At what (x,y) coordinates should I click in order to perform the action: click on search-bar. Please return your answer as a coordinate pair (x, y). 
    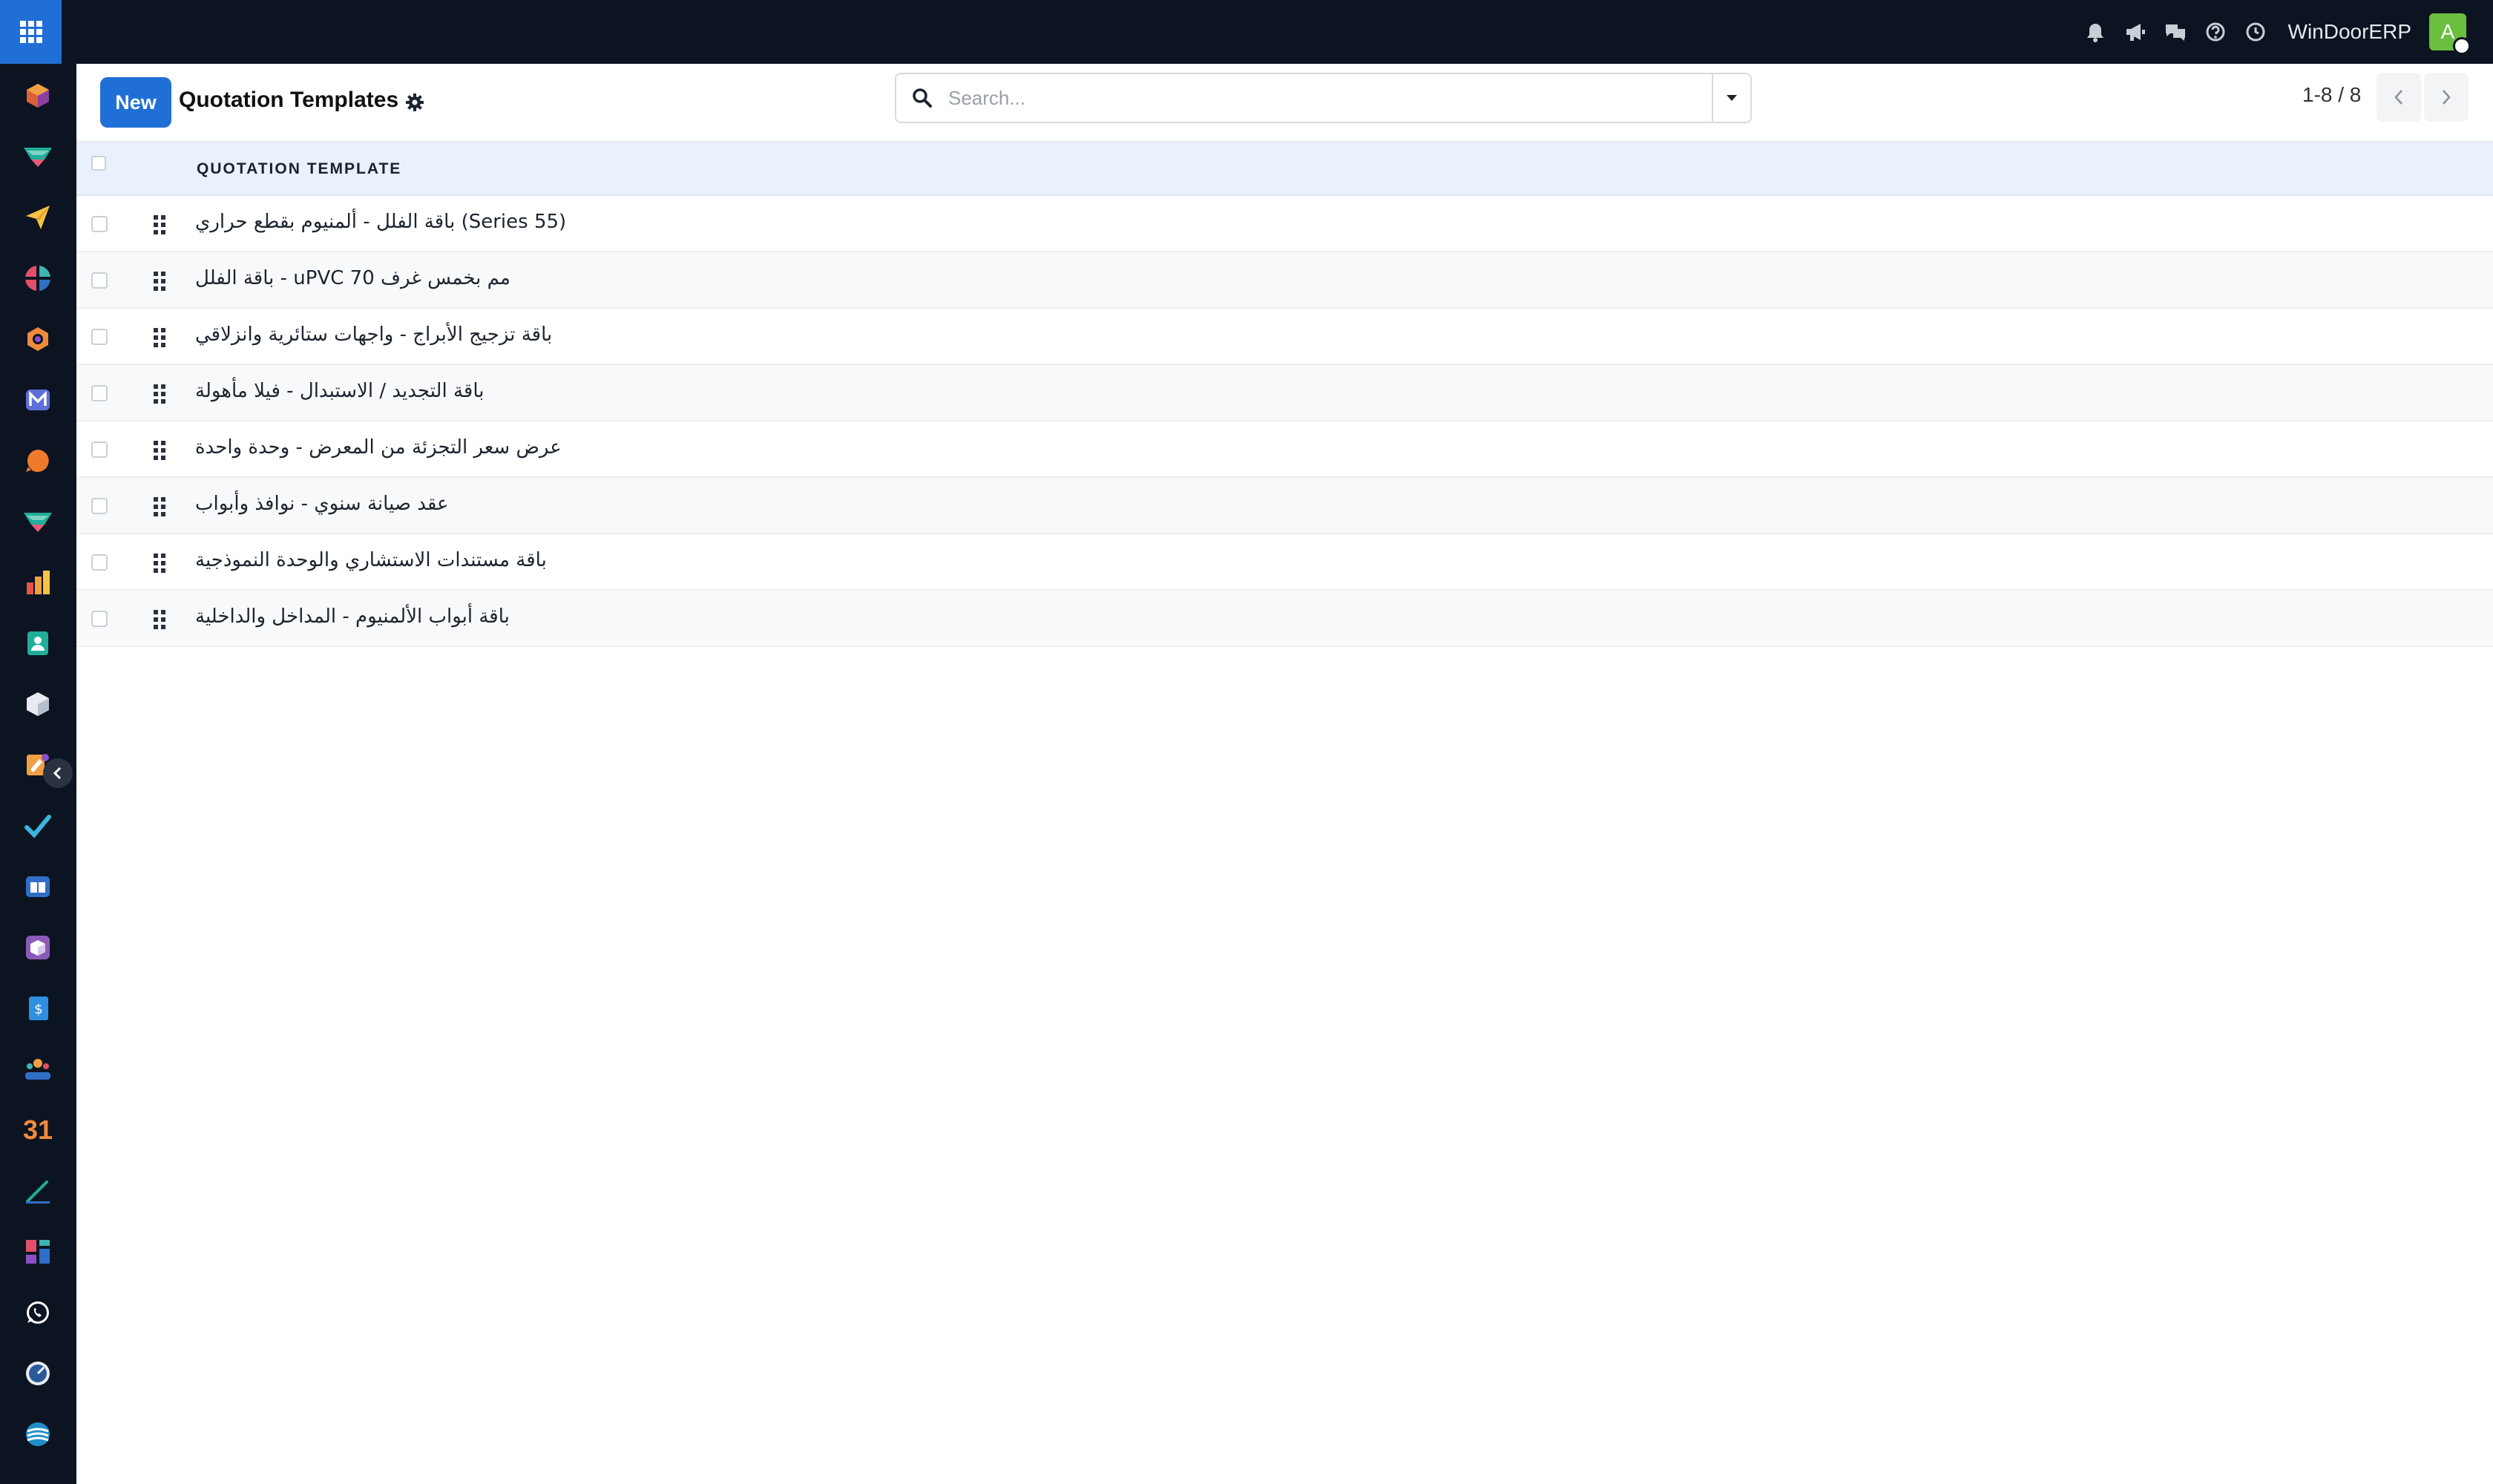
    Looking at the image, I should click on (1323, 98).